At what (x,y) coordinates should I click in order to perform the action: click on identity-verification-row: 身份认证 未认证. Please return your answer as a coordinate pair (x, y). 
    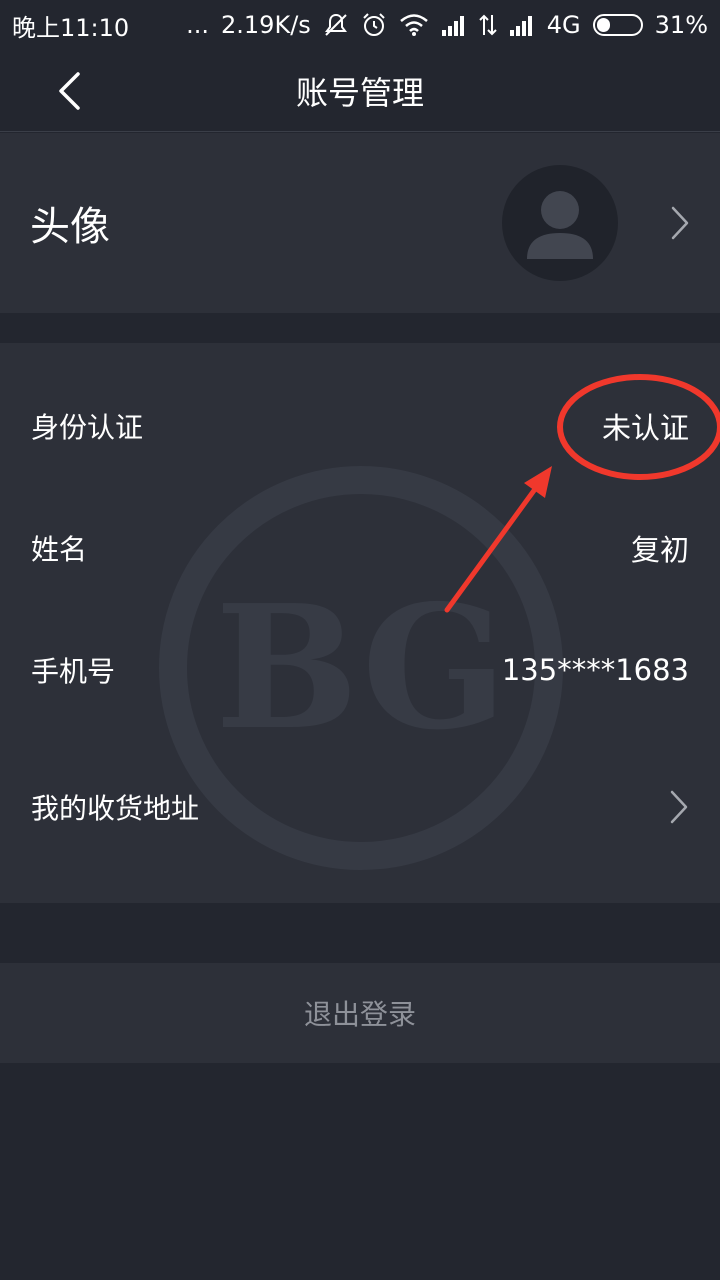
    Looking at the image, I should click on (360, 426).